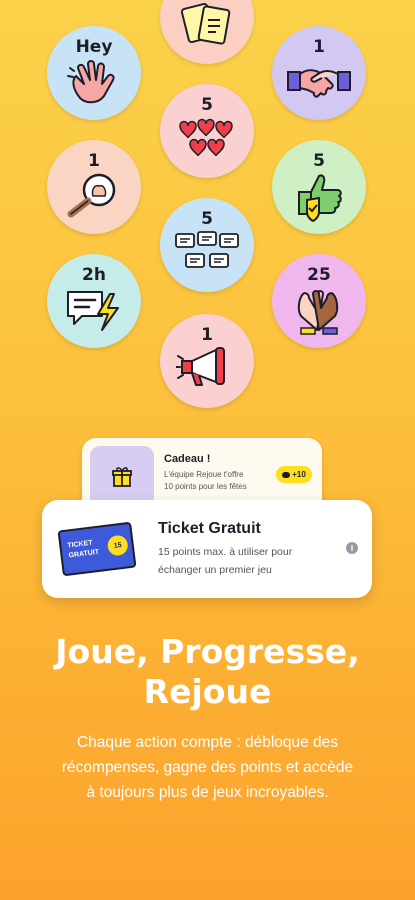 This screenshot has width=415, height=900. I want to click on gift-card-title: Cadeau !, so click(187, 459).